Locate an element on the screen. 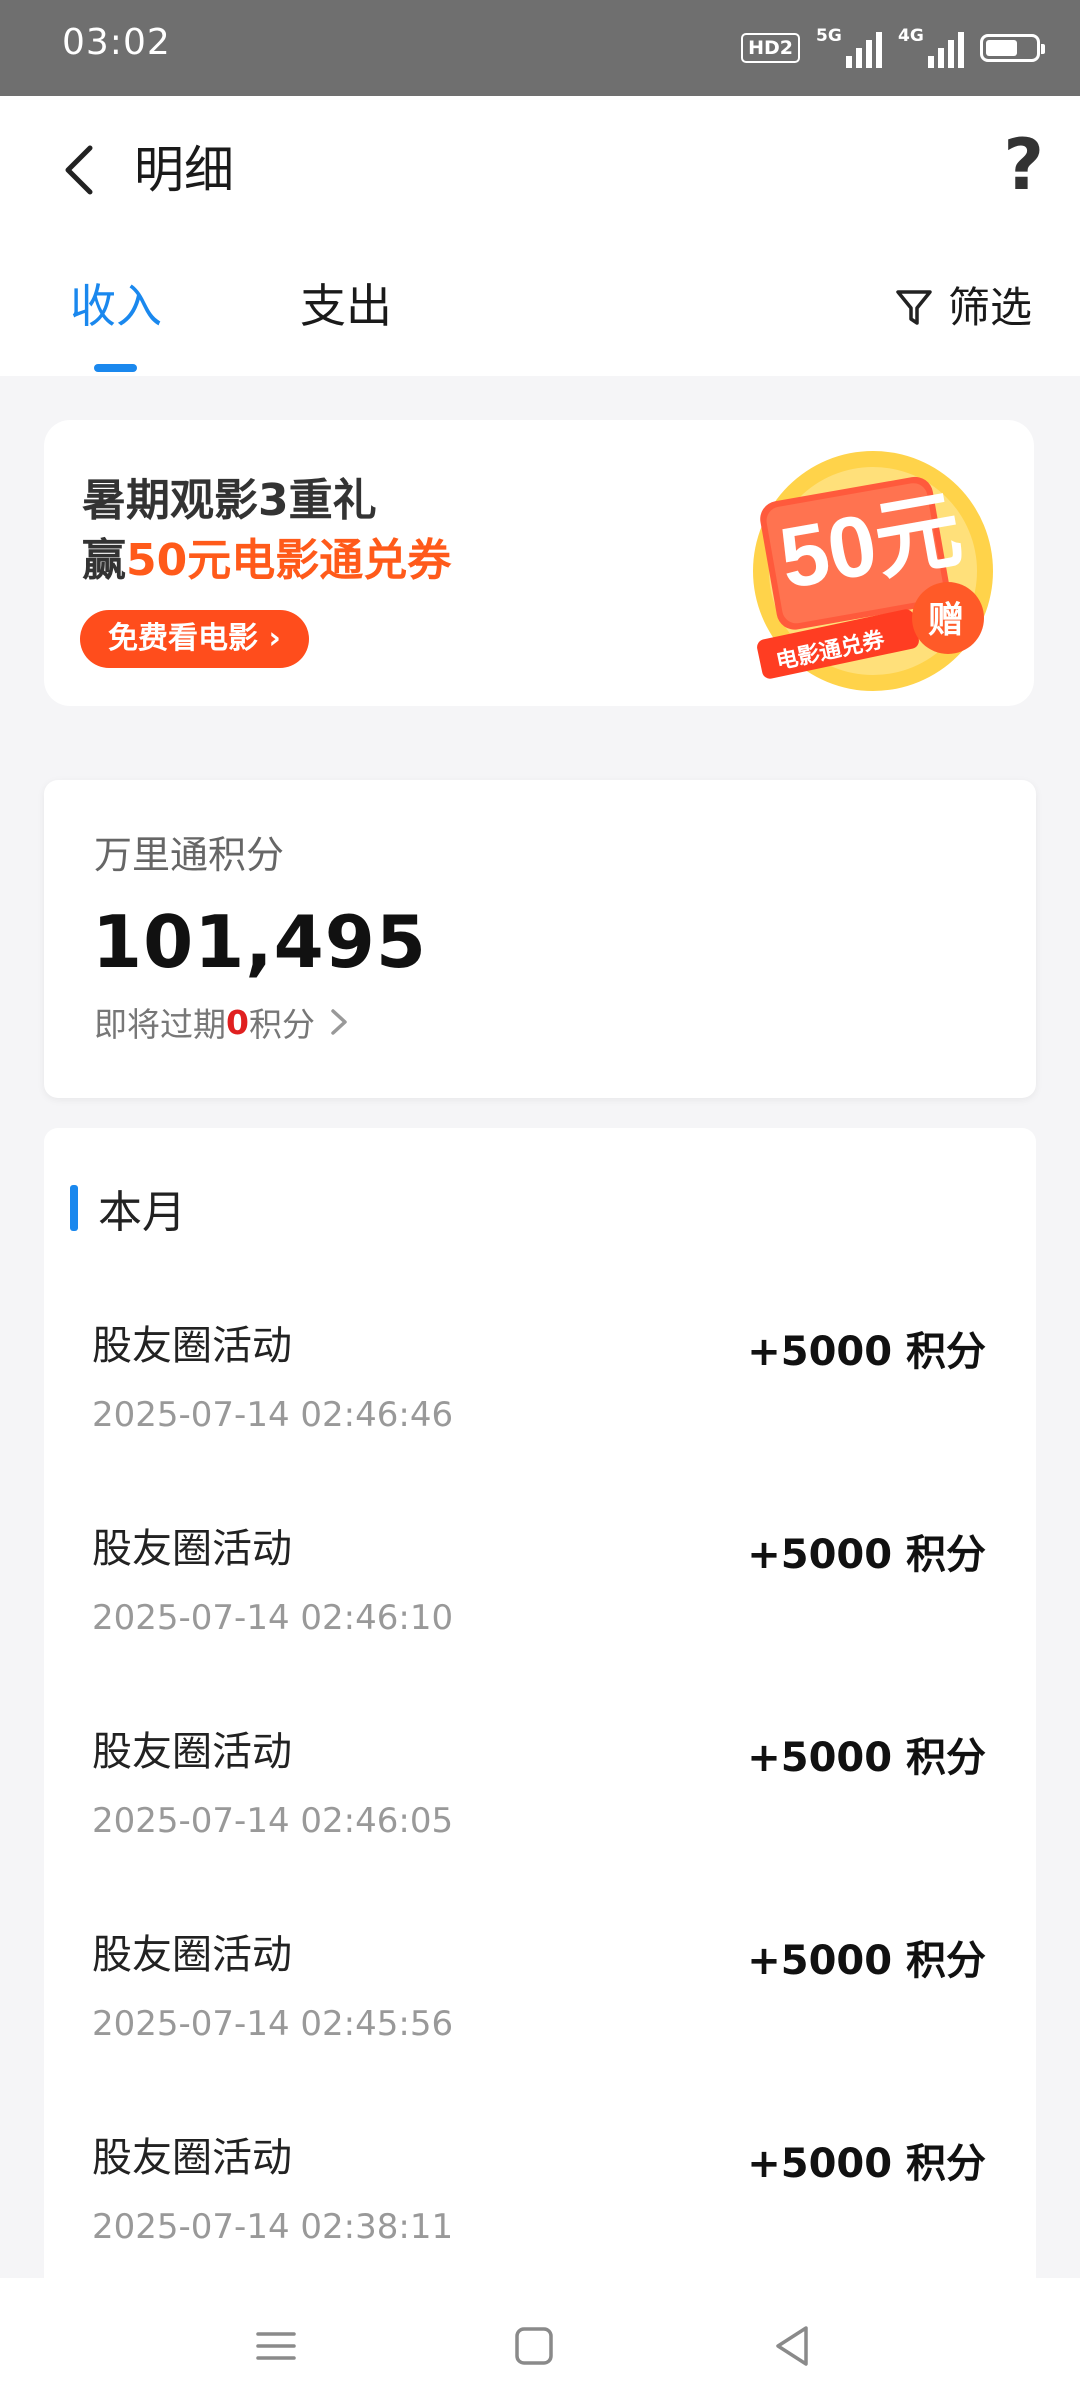  active-tab-indicator is located at coordinates (115, 368).